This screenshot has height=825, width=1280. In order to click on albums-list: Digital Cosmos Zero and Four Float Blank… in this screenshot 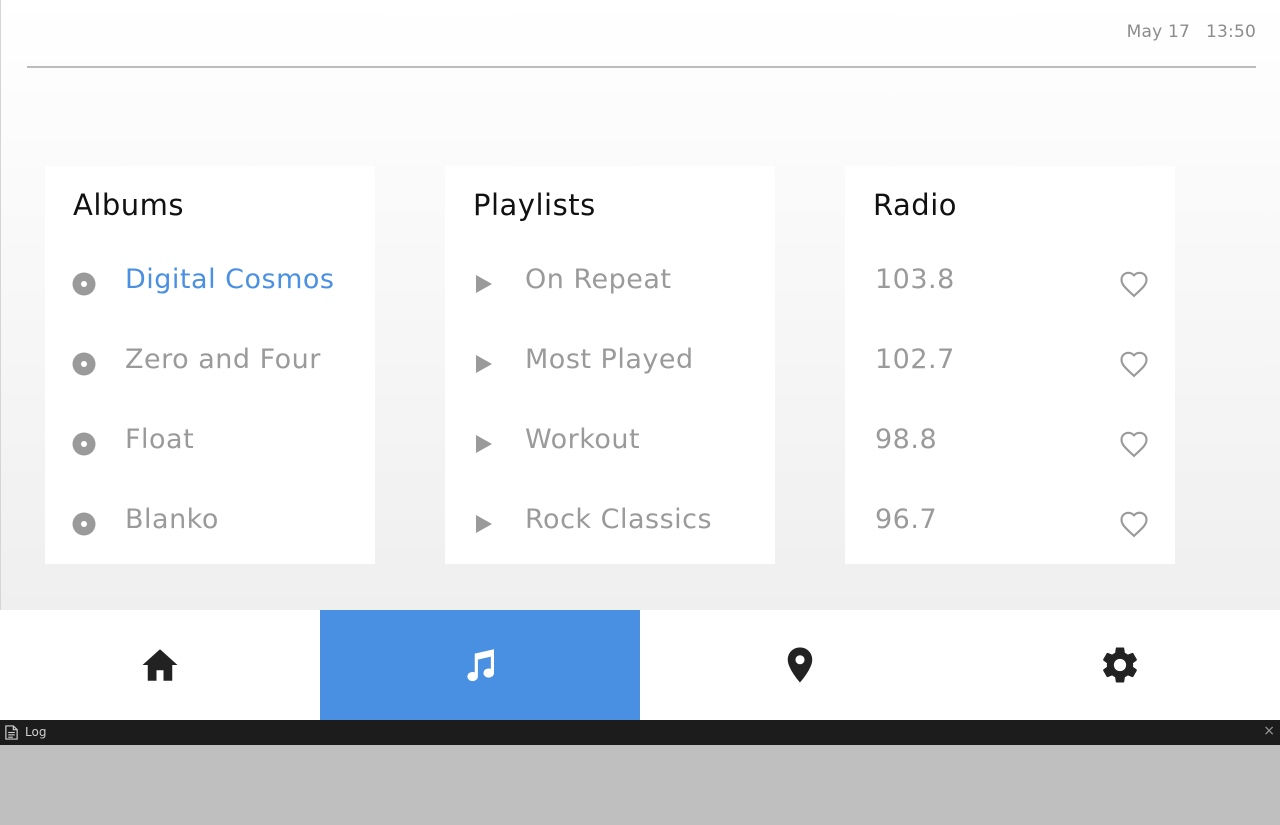, I will do `click(210, 404)`.